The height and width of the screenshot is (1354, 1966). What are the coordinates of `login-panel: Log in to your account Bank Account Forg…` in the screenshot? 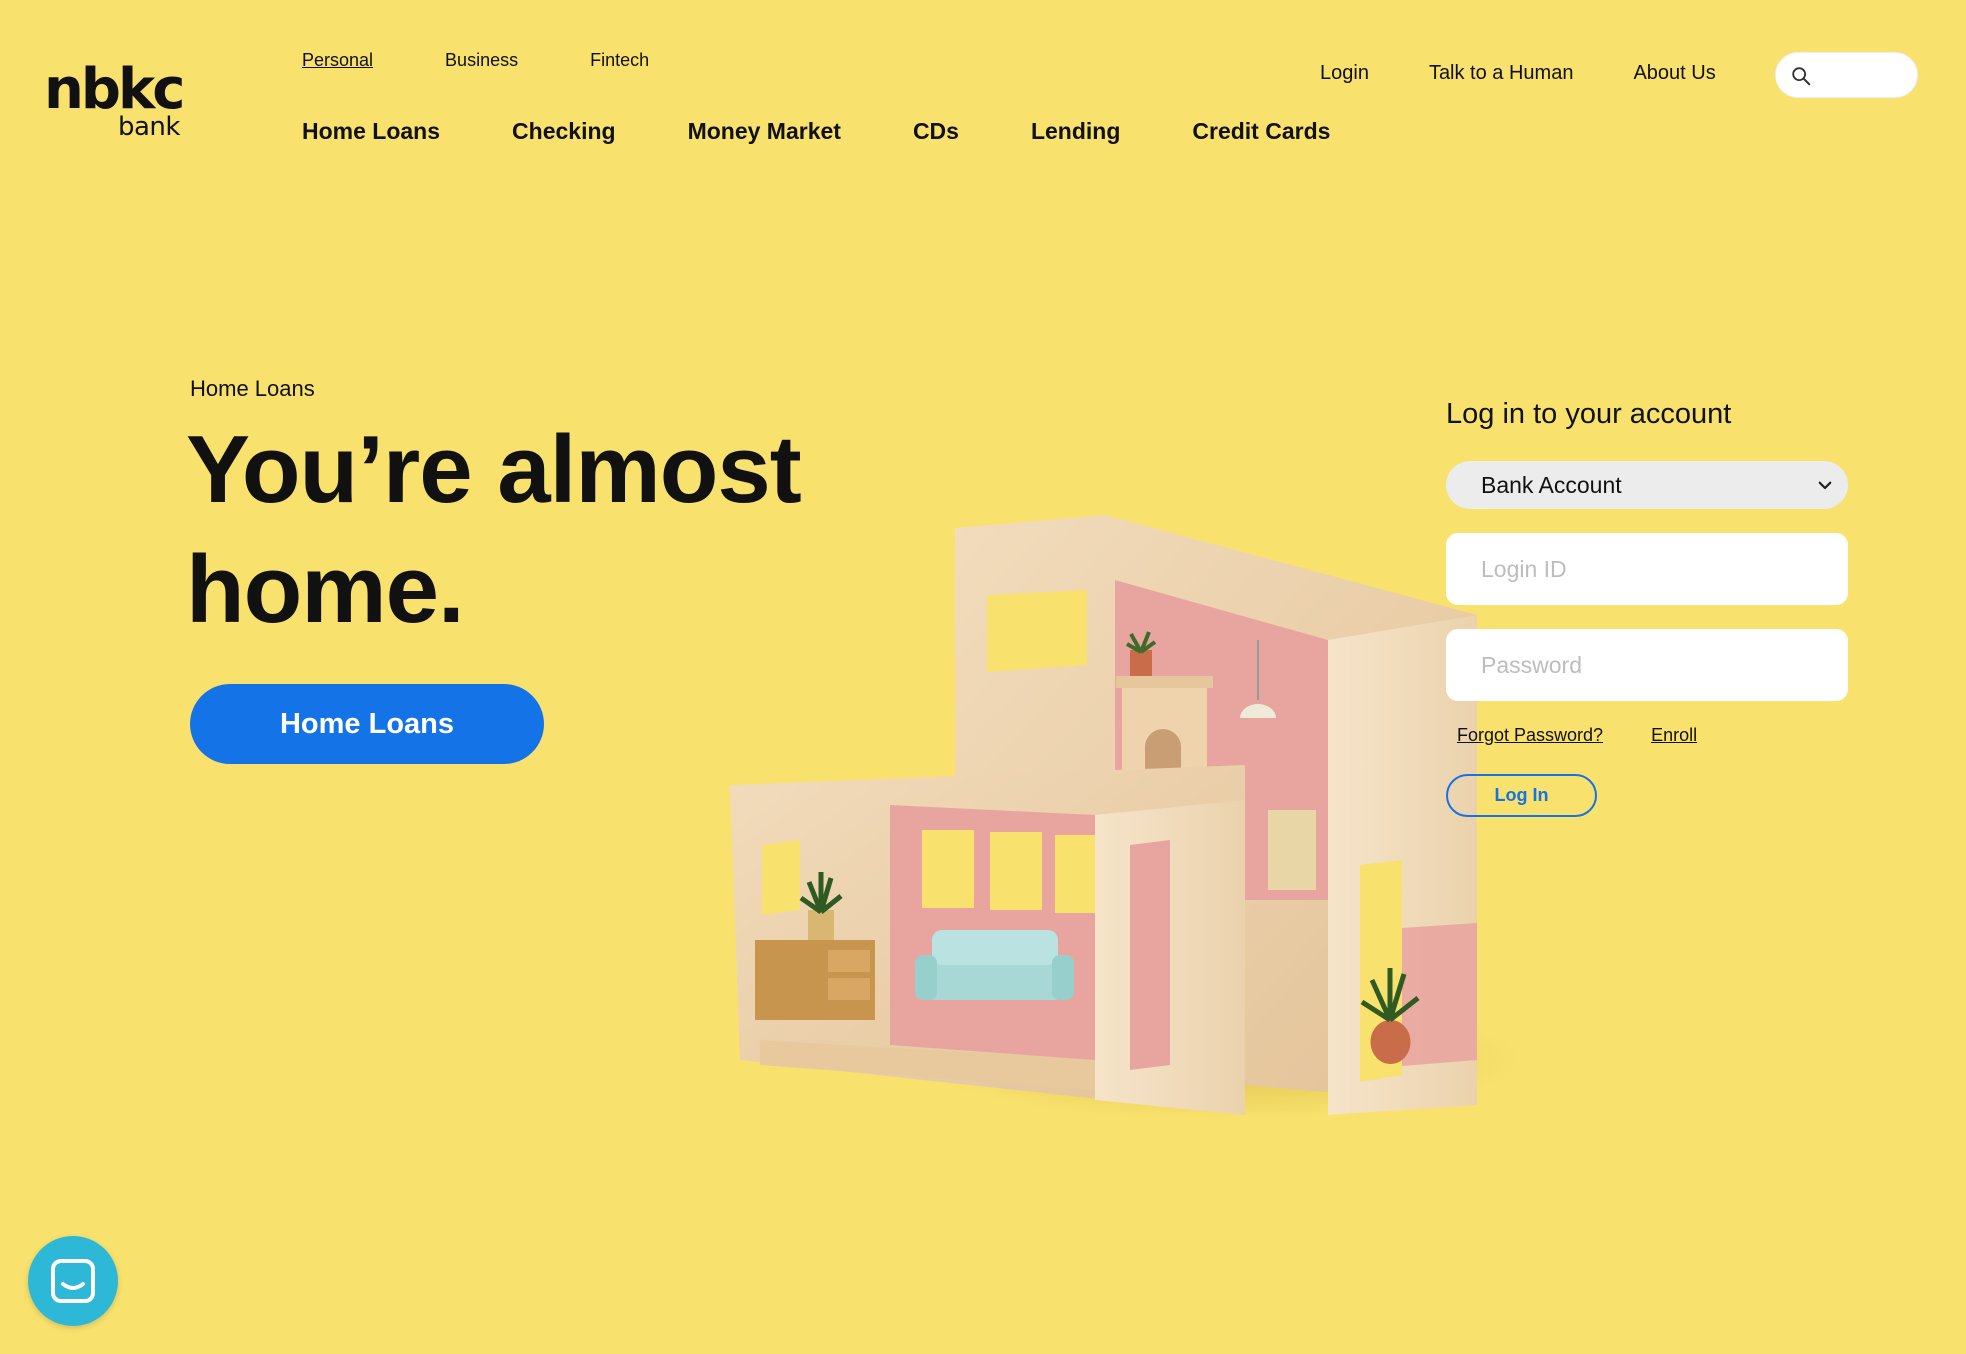 It's located at (1647, 607).